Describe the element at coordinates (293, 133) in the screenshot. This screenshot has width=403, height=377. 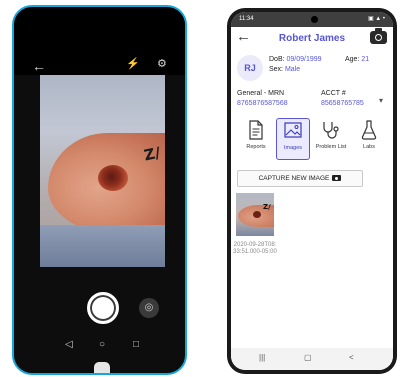
I see `image-icon` at that location.